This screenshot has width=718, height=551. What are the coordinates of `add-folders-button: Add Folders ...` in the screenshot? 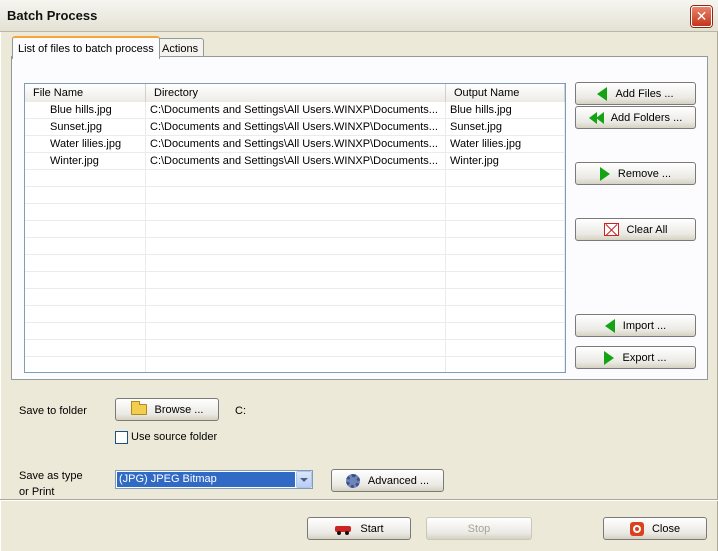 It's located at (635, 117).